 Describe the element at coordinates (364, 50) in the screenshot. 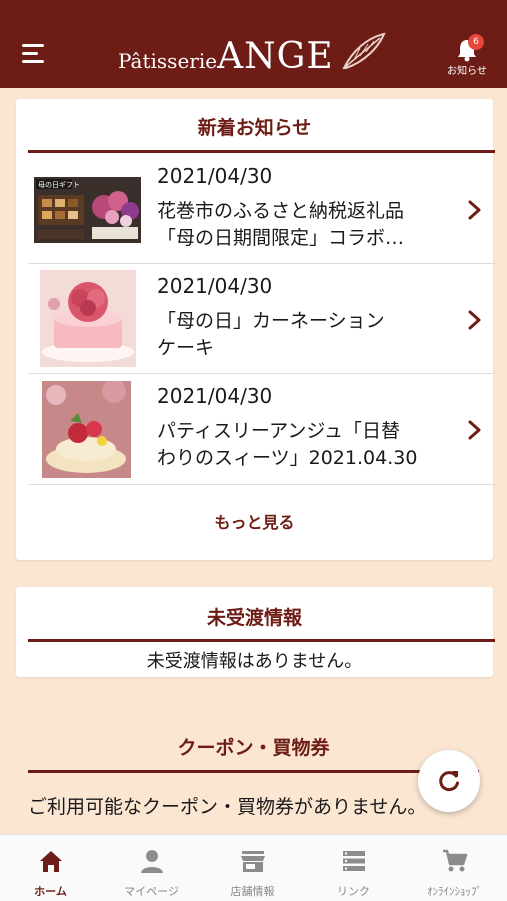

I see `leaf-icon` at that location.